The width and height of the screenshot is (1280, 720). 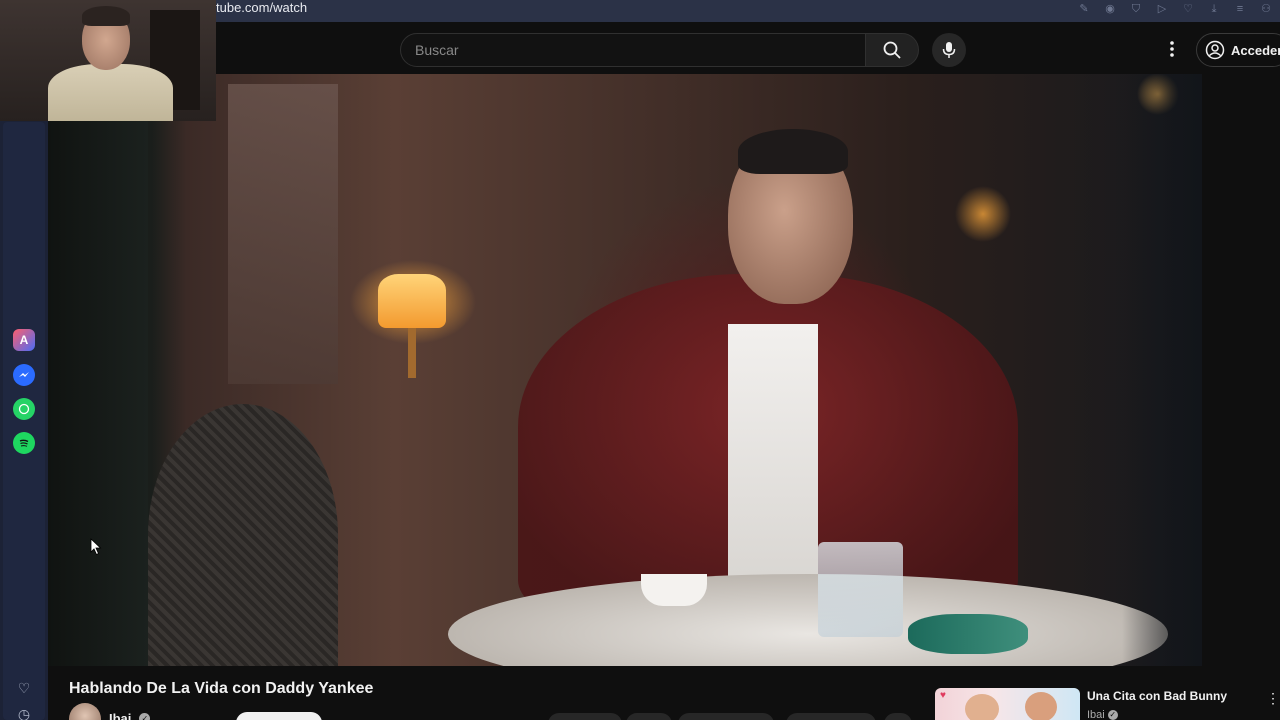 I want to click on sidebar-strip, so click(x=24, y=421).